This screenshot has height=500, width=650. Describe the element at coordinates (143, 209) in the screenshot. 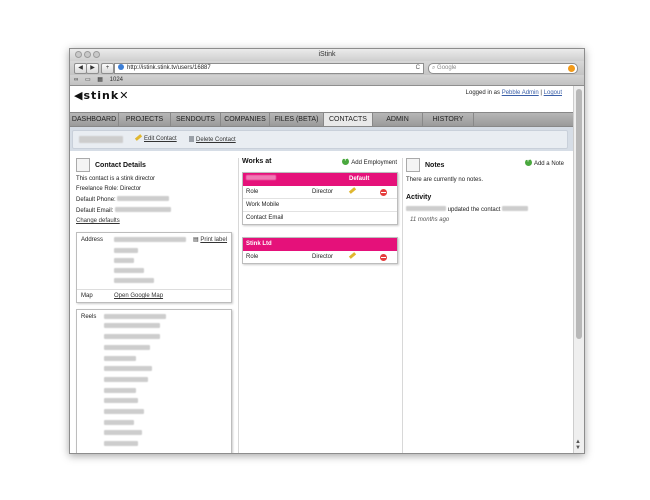

I see `email-redacted` at that location.